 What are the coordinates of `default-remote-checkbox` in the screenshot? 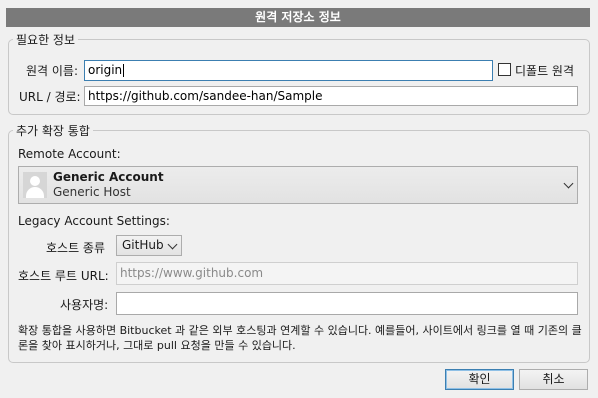 It's located at (504, 69).